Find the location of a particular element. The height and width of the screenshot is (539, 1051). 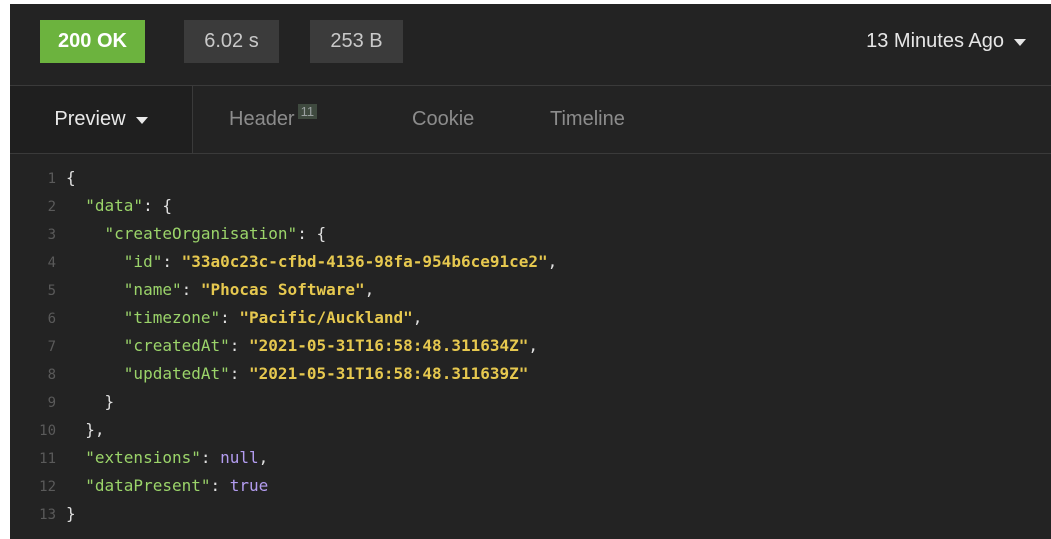

json-value: "2021-05-31T16:58:48.311639Z" is located at coordinates (389, 373).